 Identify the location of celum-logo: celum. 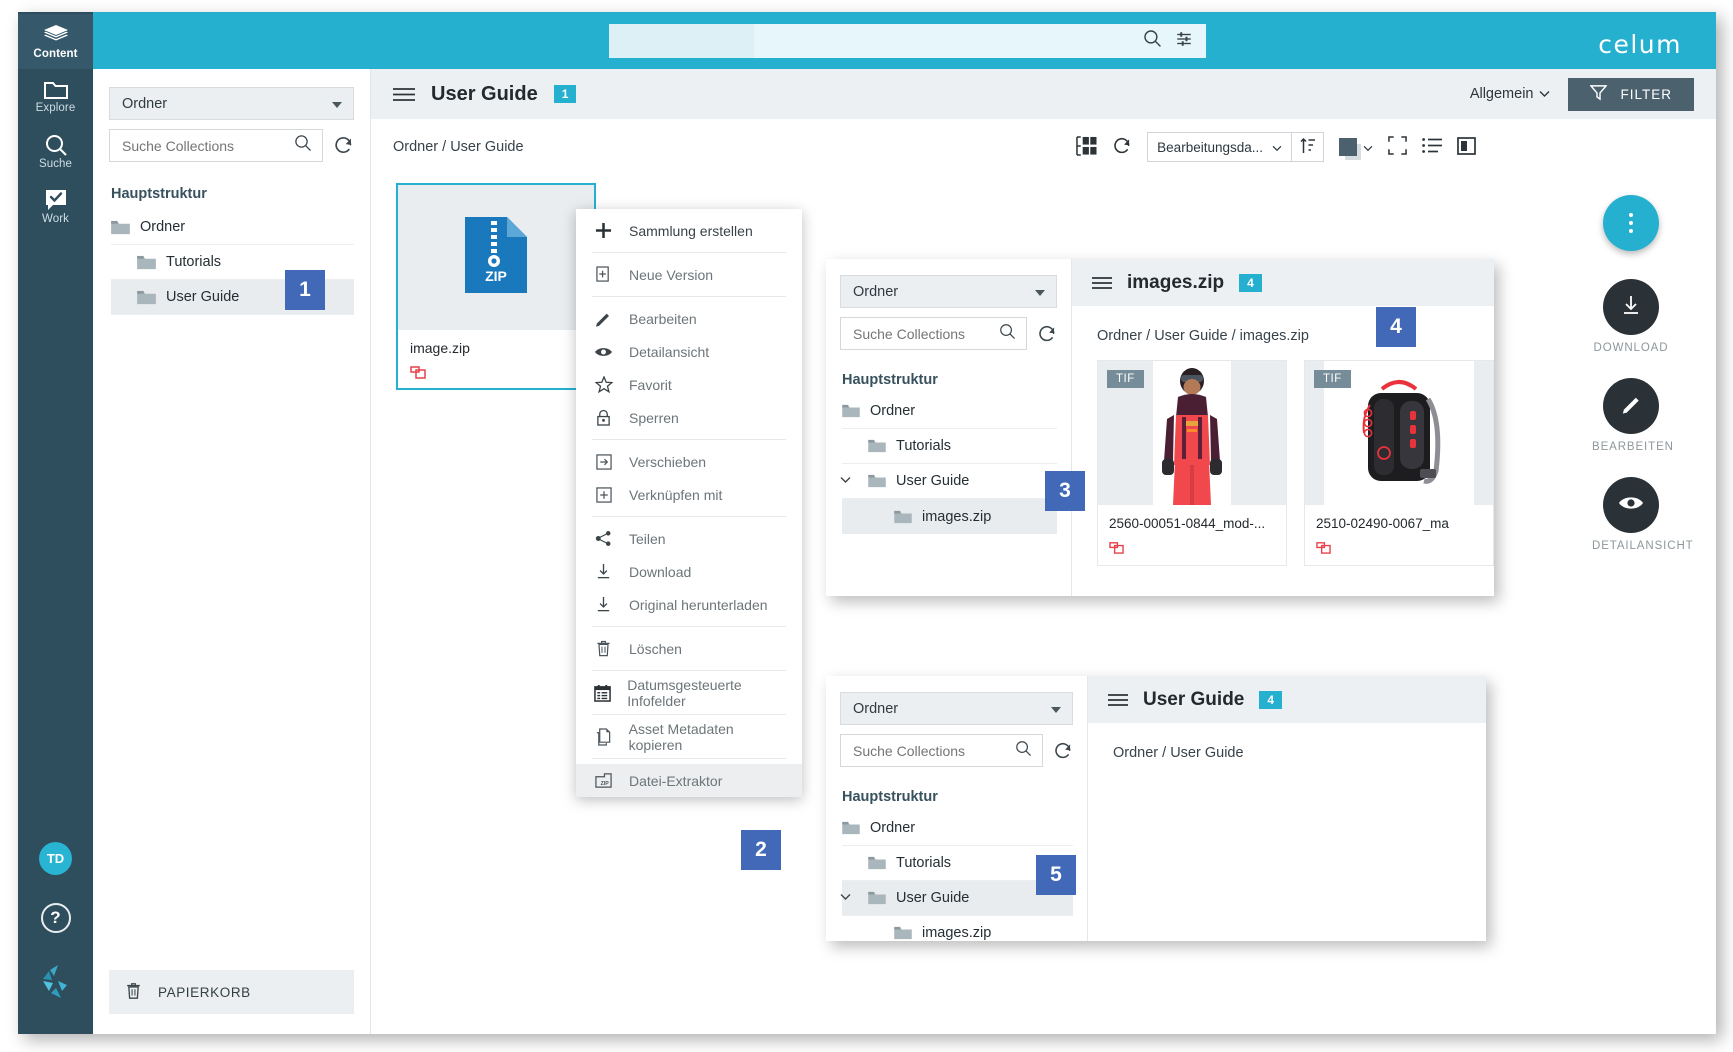
(1640, 44).